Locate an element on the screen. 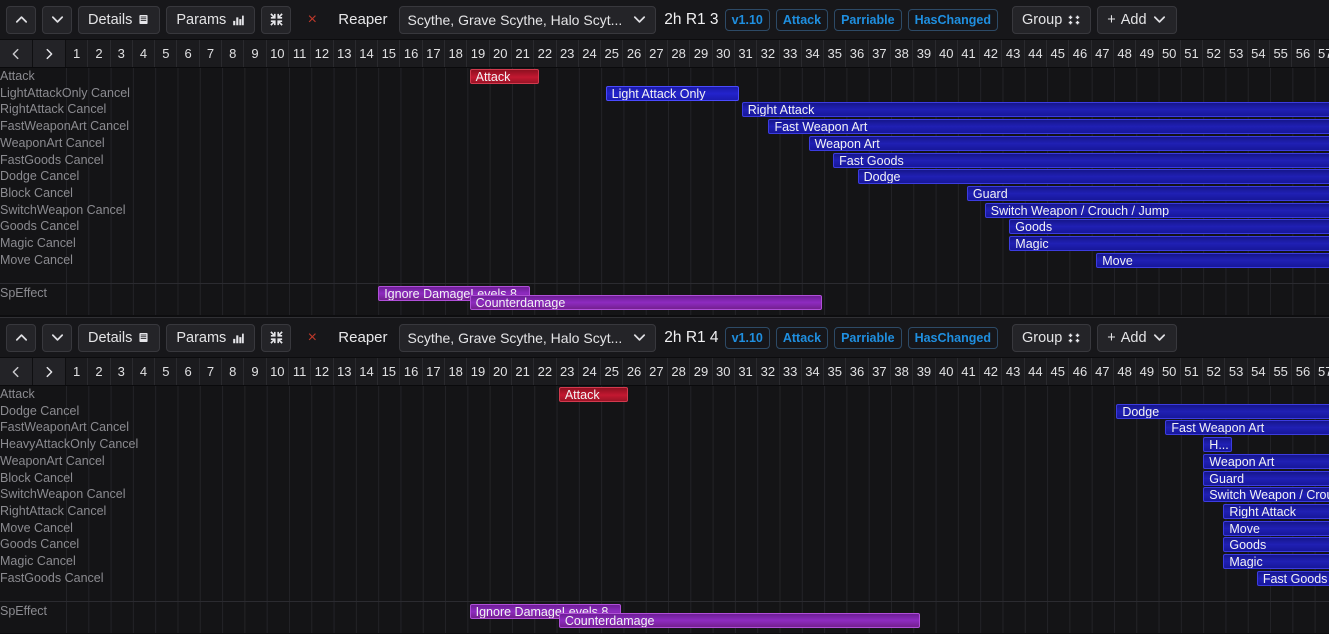  ruler-tick: 11 is located at coordinates (300, 53).